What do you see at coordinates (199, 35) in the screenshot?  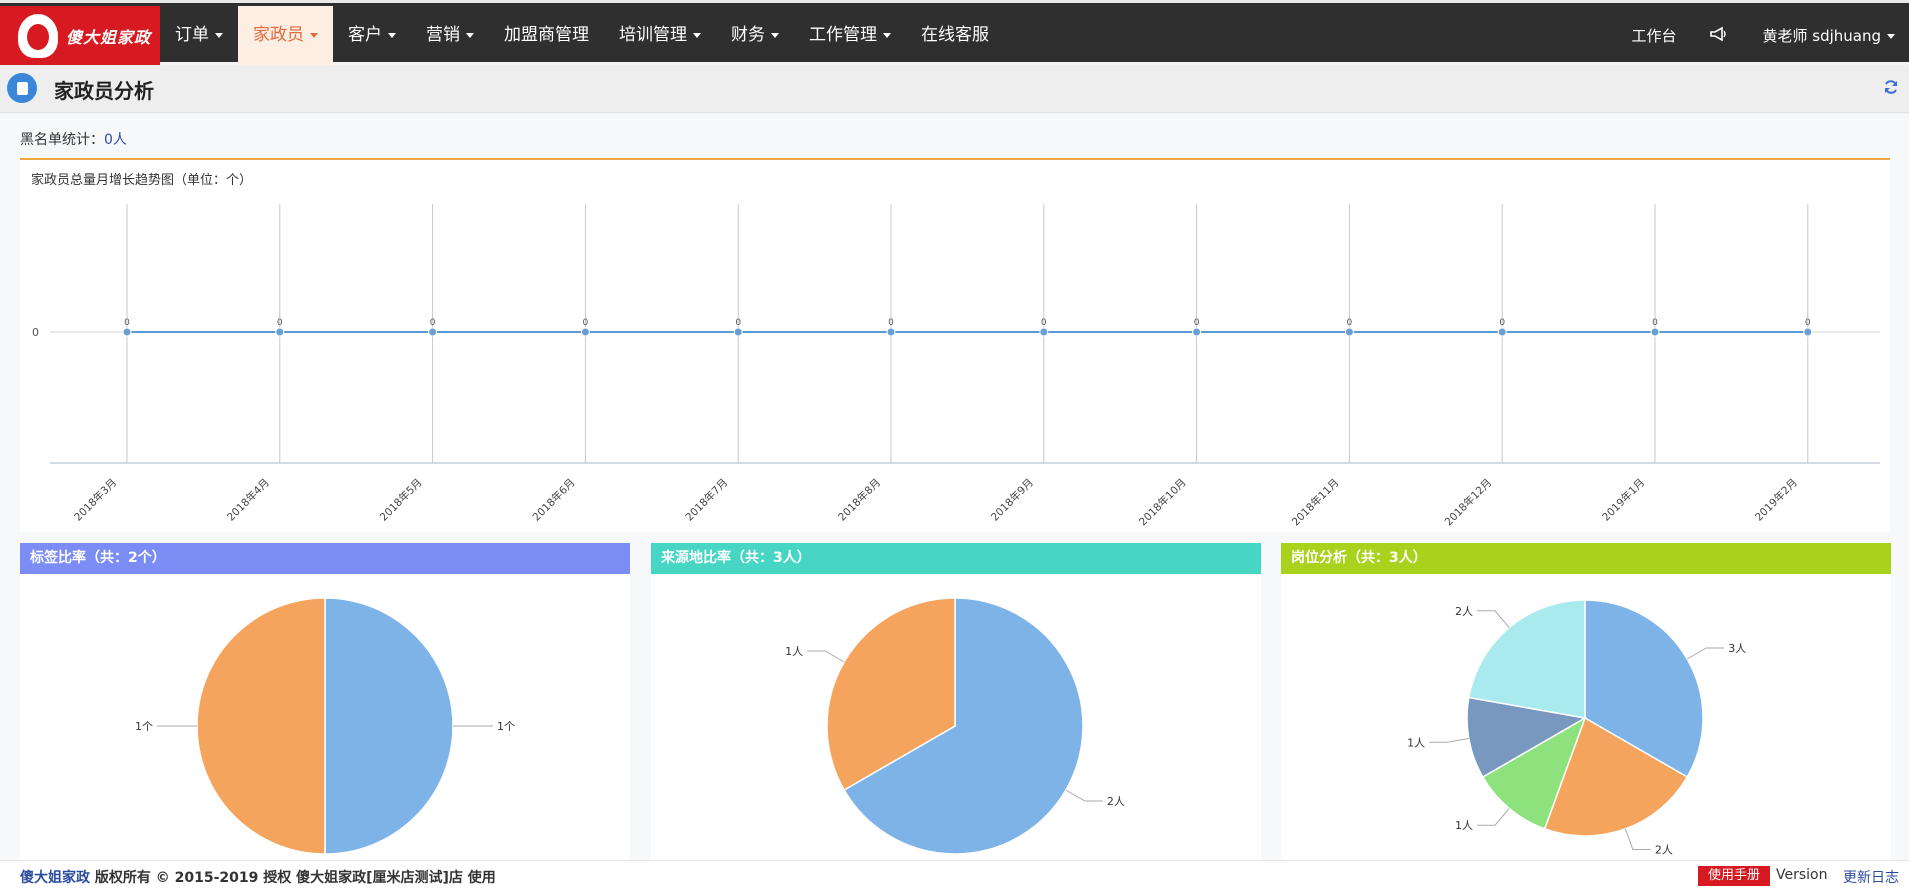 I see `nav-item: 订单` at bounding box center [199, 35].